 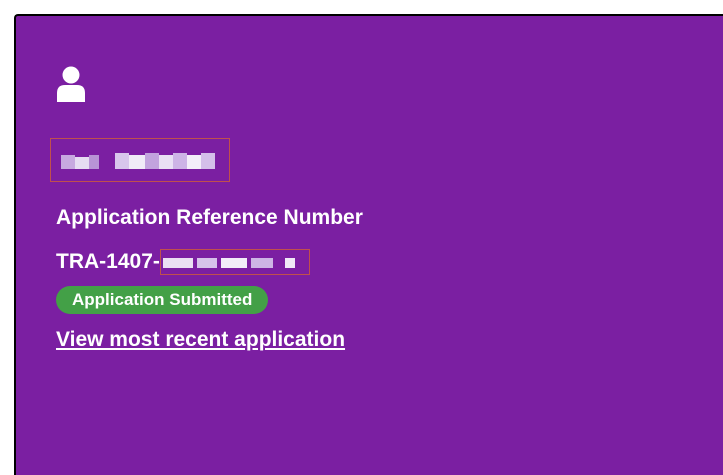 What do you see at coordinates (200, 340) in the screenshot?
I see `view-recent-application-link: View most recent application` at bounding box center [200, 340].